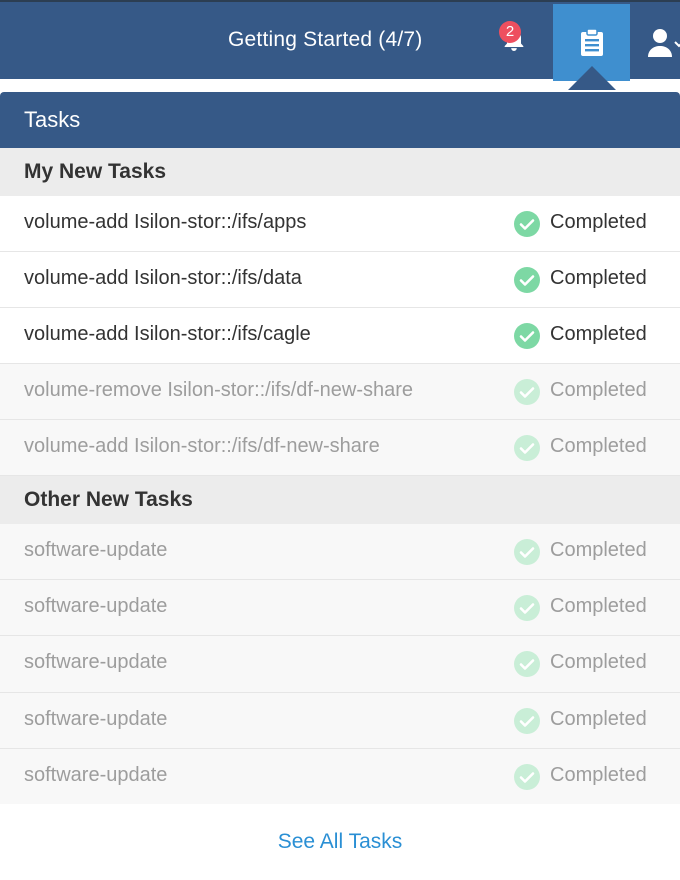 Image resolution: width=680 pixels, height=880 pixels. Describe the element at coordinates (52, 119) in the screenshot. I see `panel-title: Tasks` at that location.